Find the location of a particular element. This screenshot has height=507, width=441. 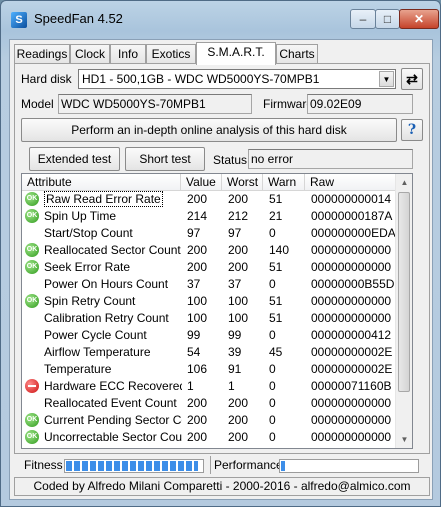

col-worst: Worst is located at coordinates (242, 182).